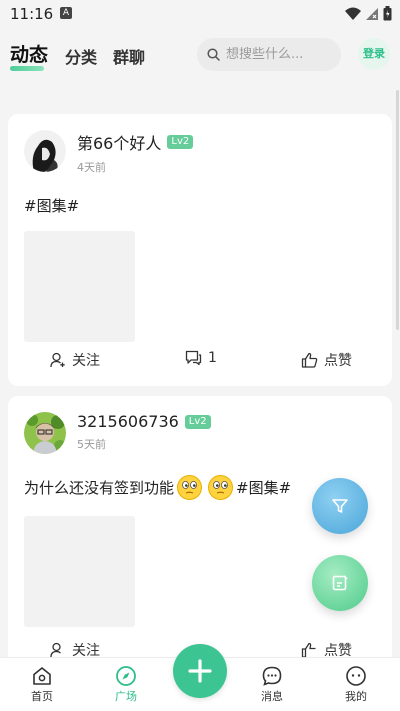 The width and height of the screenshot is (400, 711). Describe the element at coordinates (212, 358) in the screenshot. I see `comment-count: 1` at that location.